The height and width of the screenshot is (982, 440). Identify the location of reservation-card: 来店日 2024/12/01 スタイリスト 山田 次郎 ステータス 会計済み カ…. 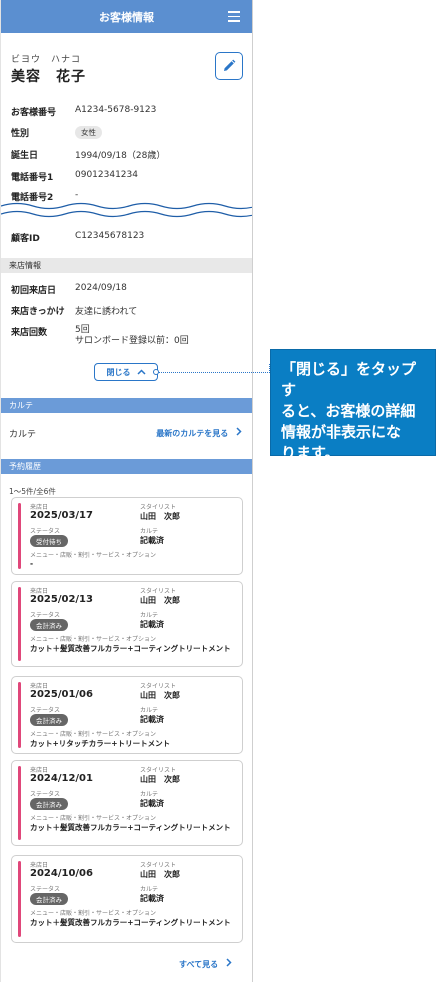
(127, 803).